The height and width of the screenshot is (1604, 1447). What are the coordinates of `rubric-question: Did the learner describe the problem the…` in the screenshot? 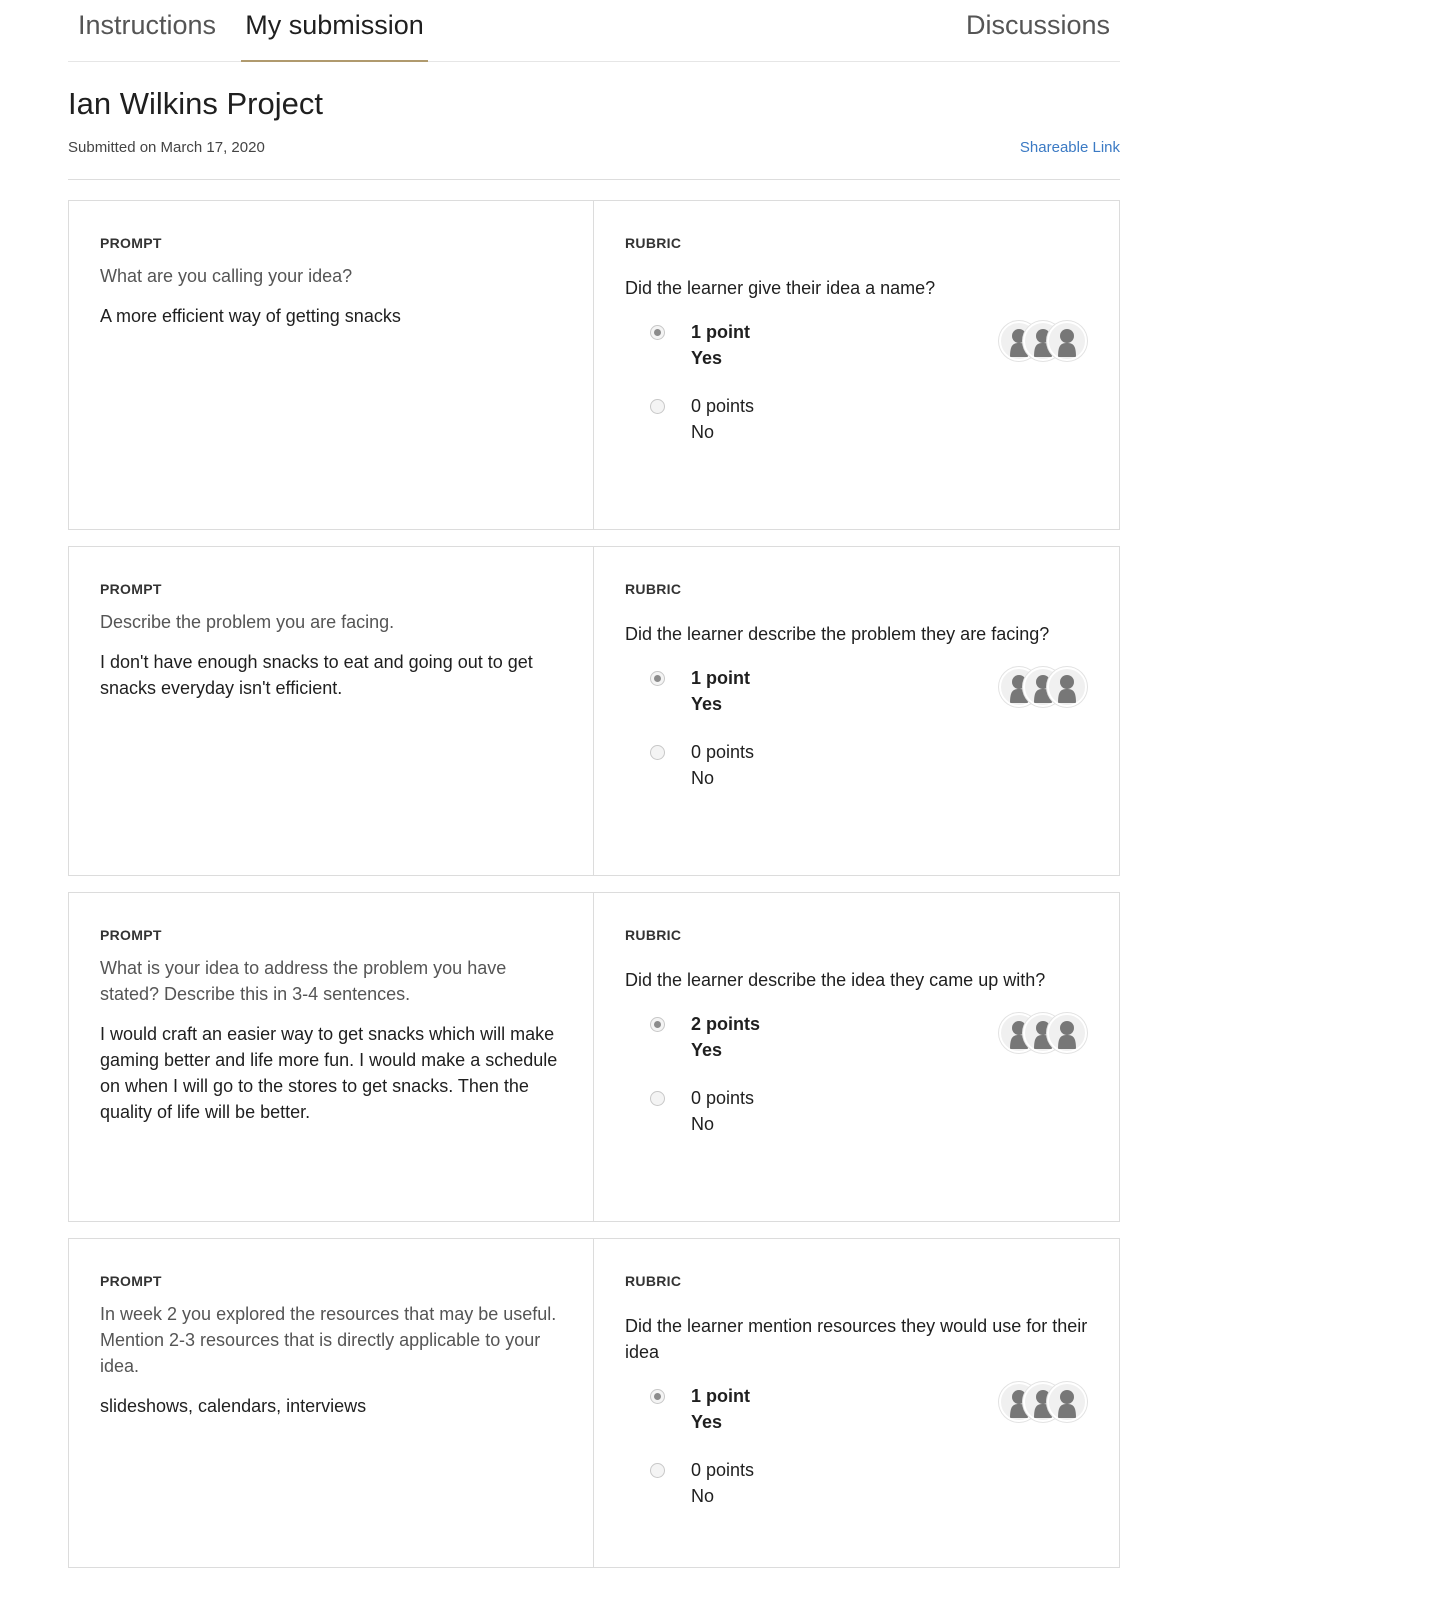 It's located at (837, 634).